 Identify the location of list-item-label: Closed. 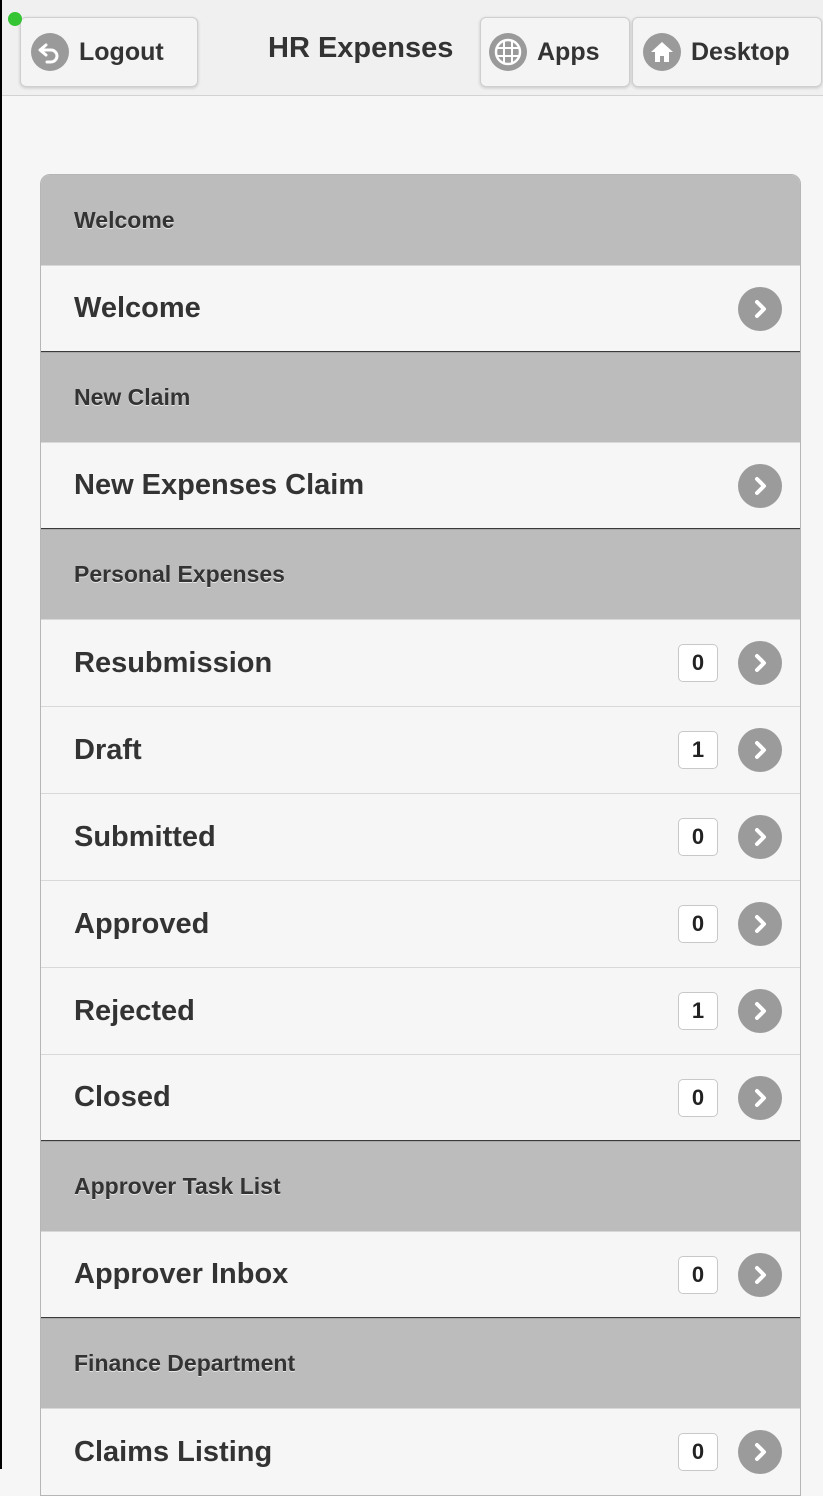
(122, 1097).